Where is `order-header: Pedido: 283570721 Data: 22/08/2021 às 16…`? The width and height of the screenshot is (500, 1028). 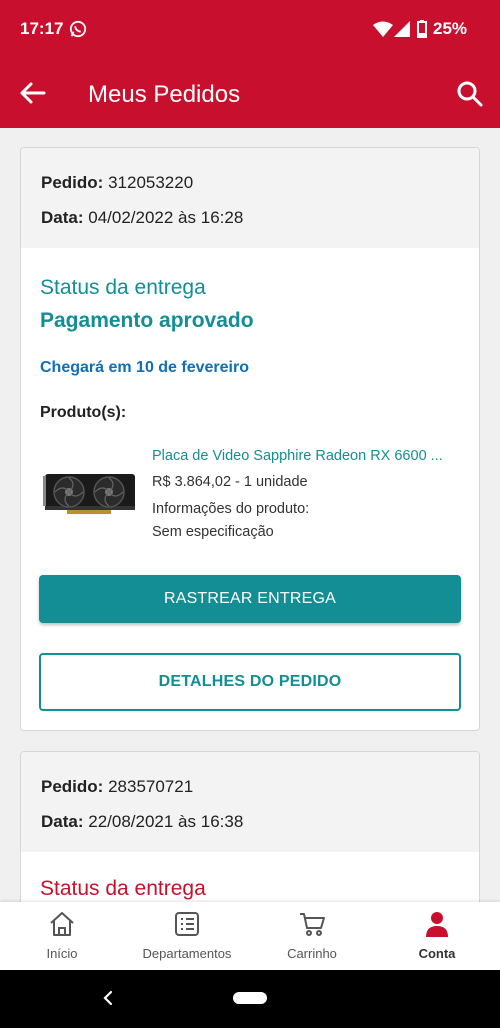
order-header: Pedido: 283570721 Data: 22/08/2021 às 16… is located at coordinates (250, 802).